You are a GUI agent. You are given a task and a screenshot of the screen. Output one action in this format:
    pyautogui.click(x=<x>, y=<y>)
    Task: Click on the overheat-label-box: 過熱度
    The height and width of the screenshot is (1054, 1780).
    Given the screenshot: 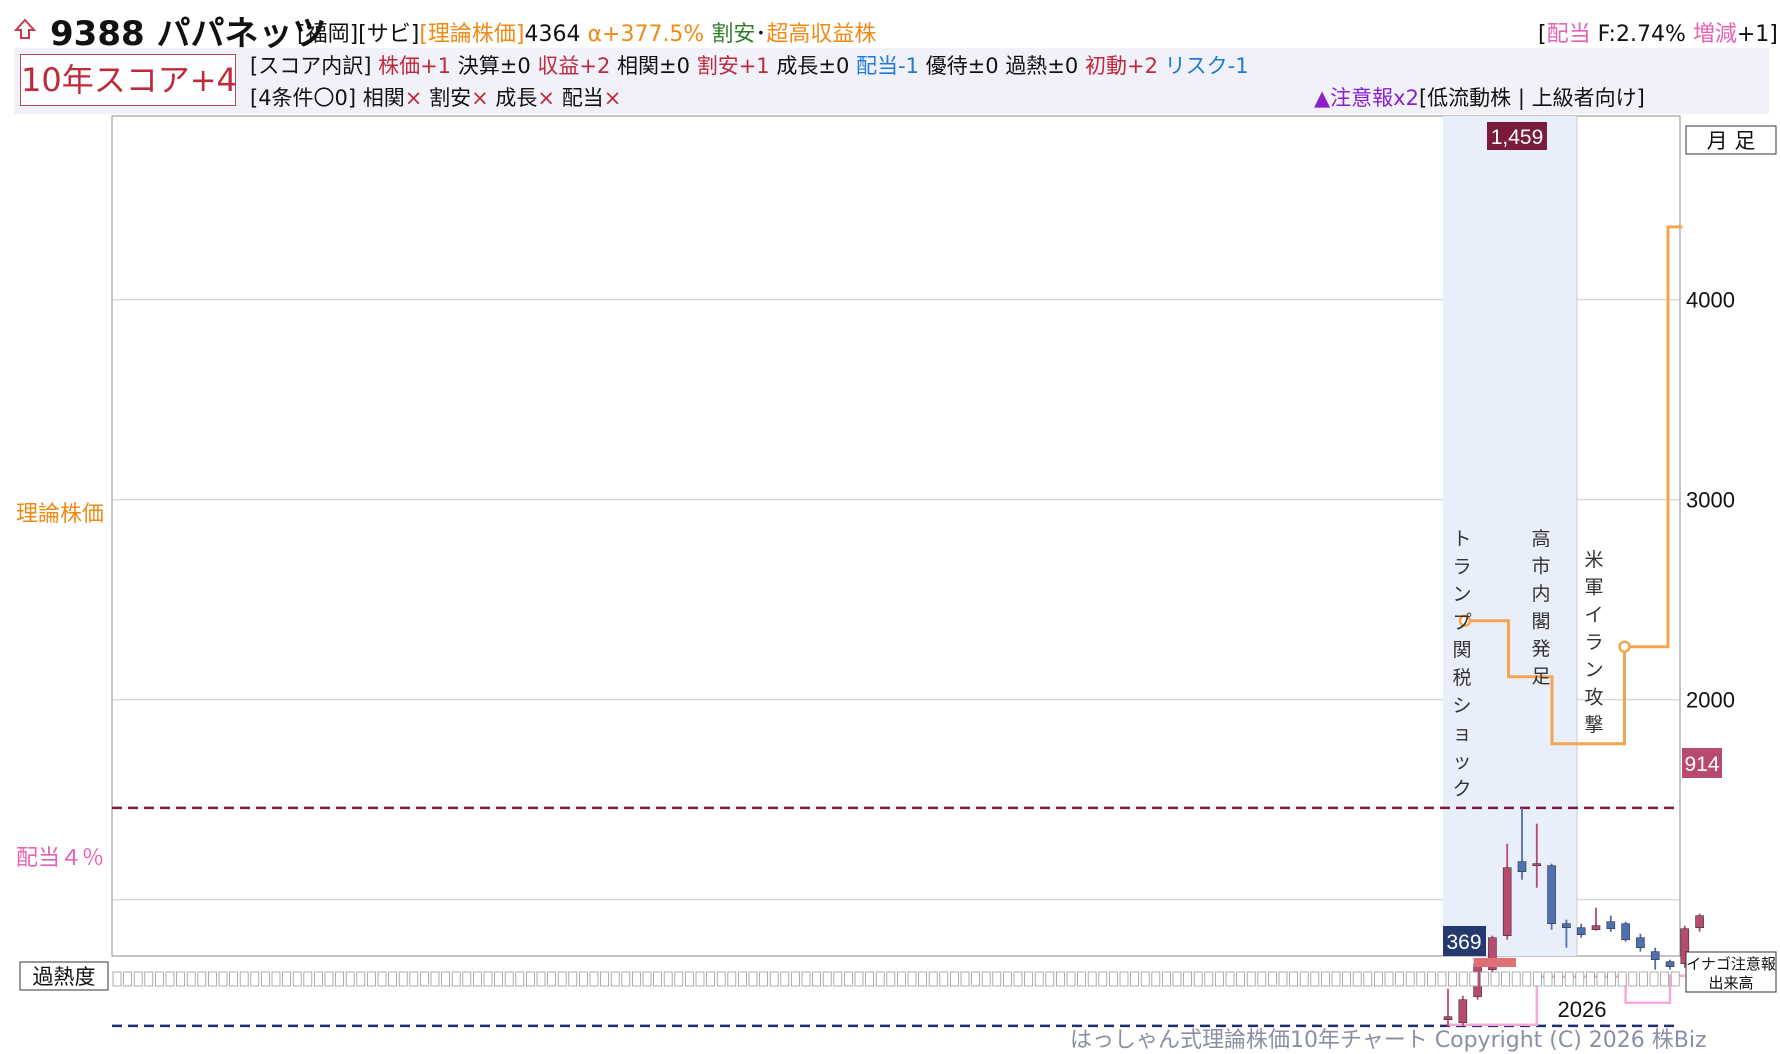 What is the action you would take?
    pyautogui.click(x=64, y=976)
    